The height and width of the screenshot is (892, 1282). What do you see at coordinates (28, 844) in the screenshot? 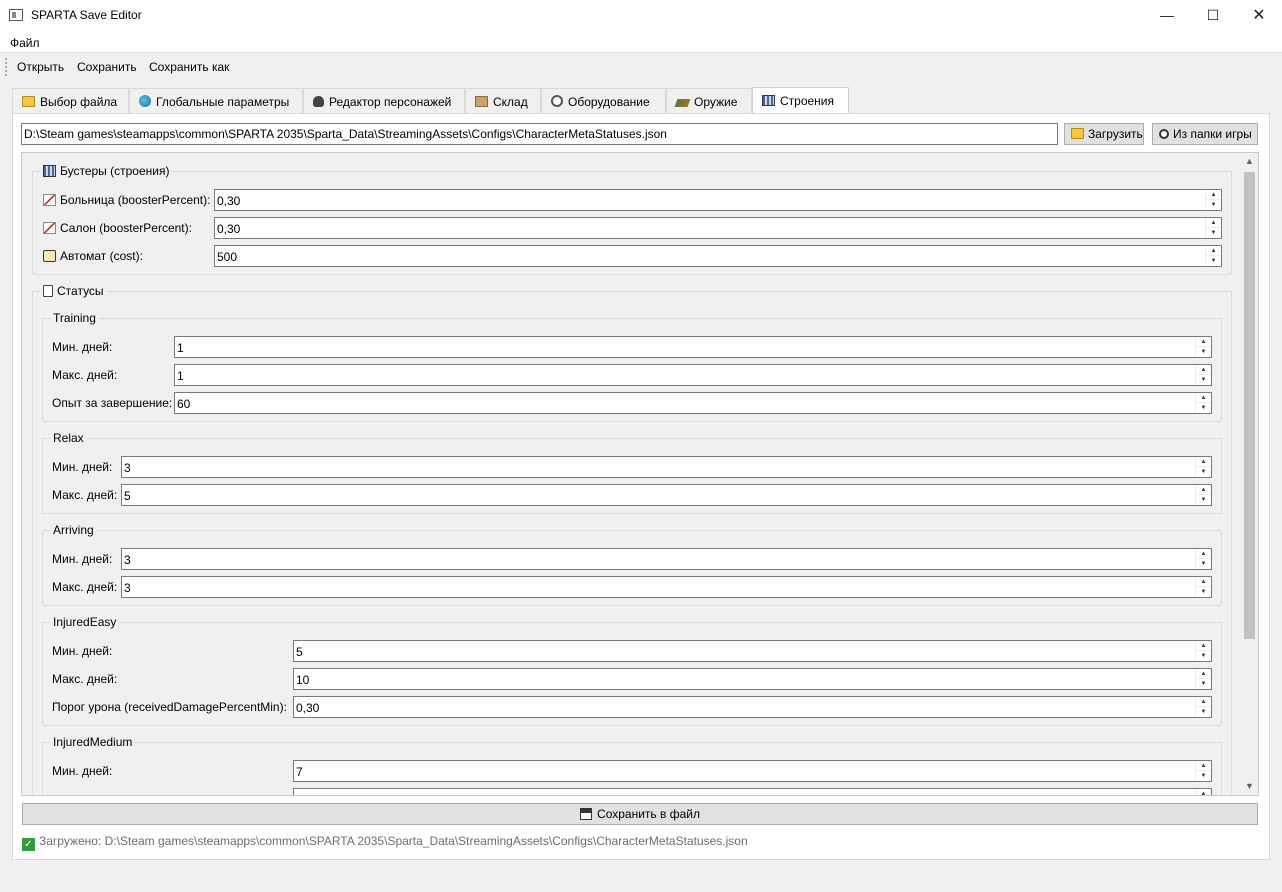
I see `check-icon: ✓` at bounding box center [28, 844].